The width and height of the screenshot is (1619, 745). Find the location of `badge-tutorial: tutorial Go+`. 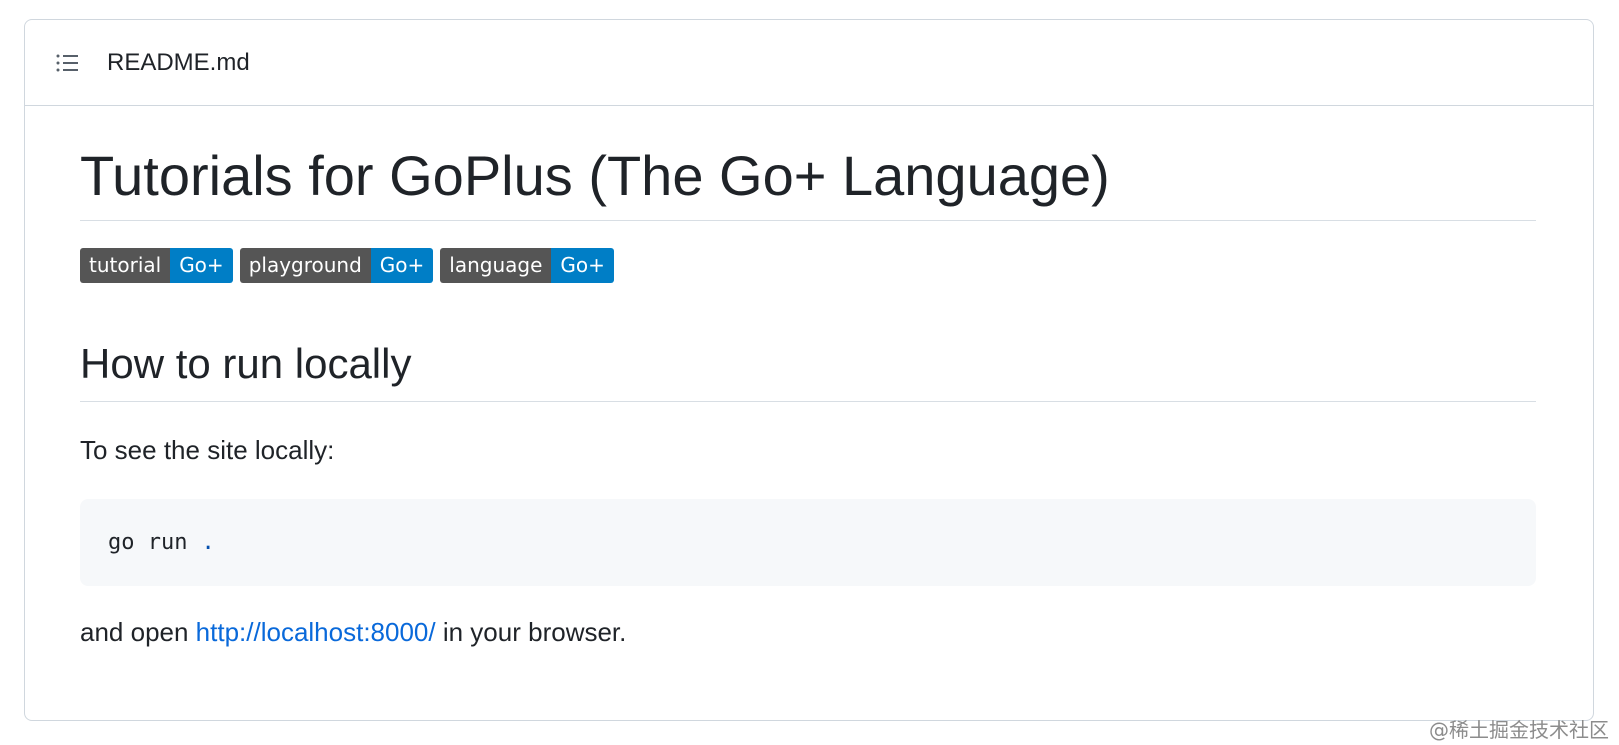

badge-tutorial: tutorial Go+ is located at coordinates (156, 265).